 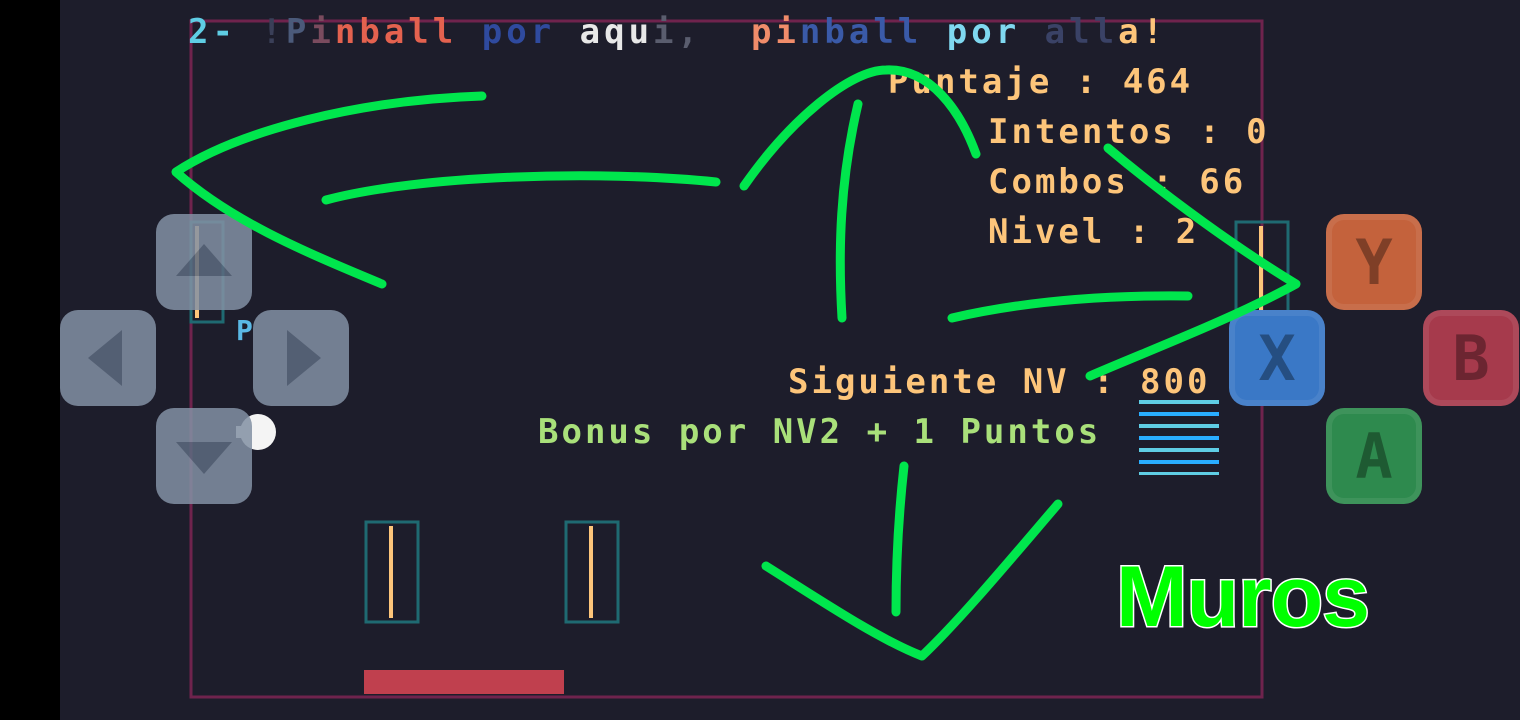 I want to click on dpad-down-button, so click(x=204, y=456).